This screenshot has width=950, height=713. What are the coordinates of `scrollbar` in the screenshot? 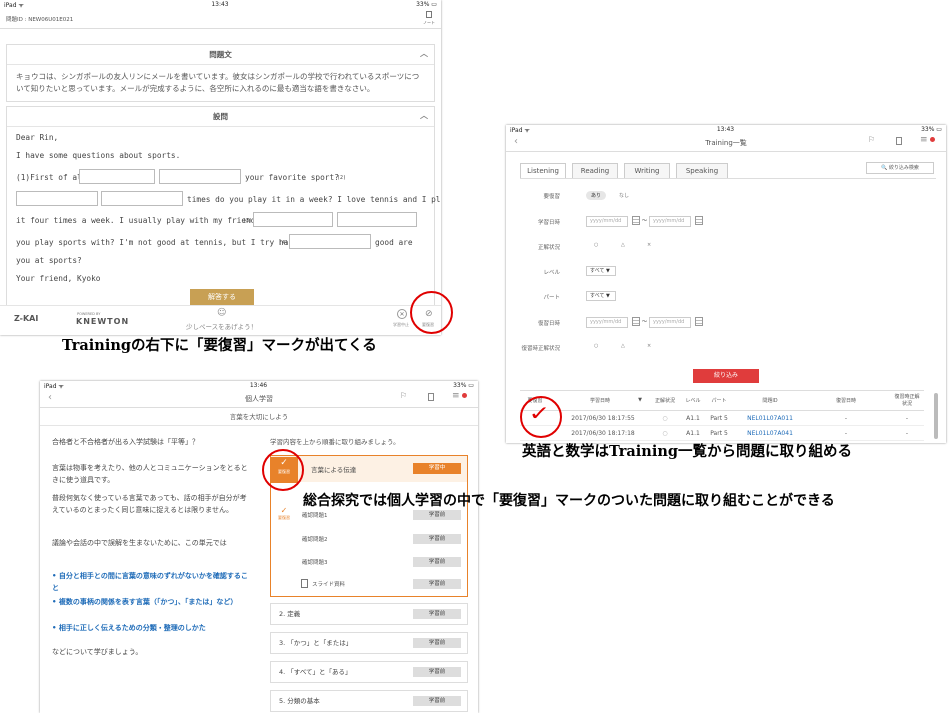 It's located at (936, 416).